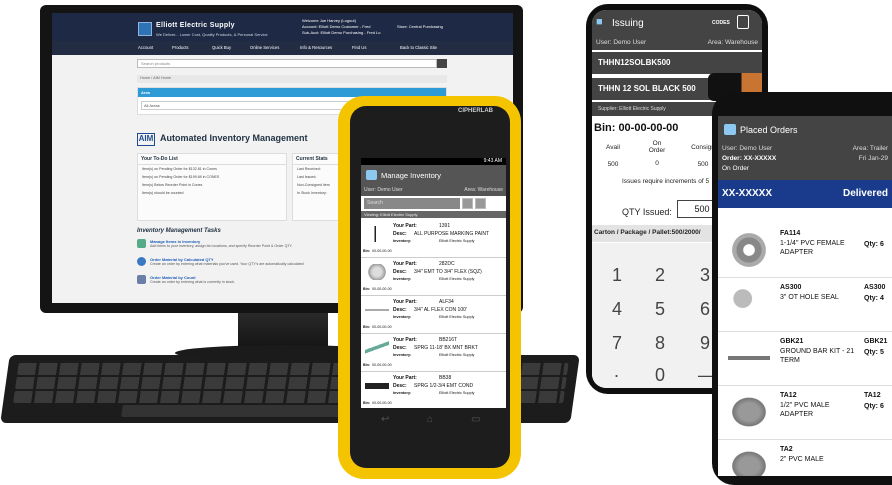 This screenshot has height=485, width=892. What do you see at coordinates (180, 47) in the screenshot?
I see `nav-products: Products` at bounding box center [180, 47].